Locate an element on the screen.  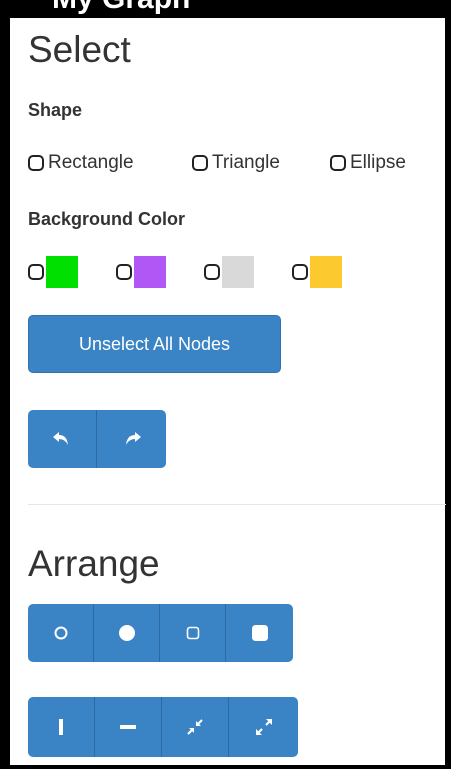
shape-option-triangle: Triangle is located at coordinates (236, 163).